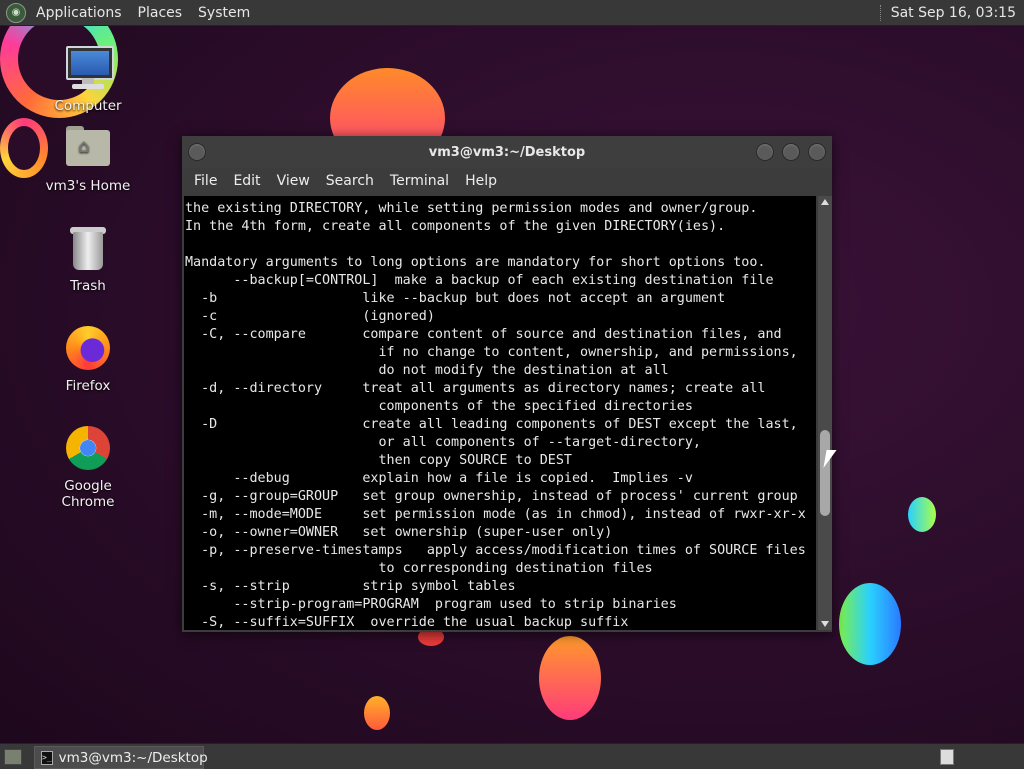  I want to click on terminal-line: or all components of --target-directory,, so click(443, 442).